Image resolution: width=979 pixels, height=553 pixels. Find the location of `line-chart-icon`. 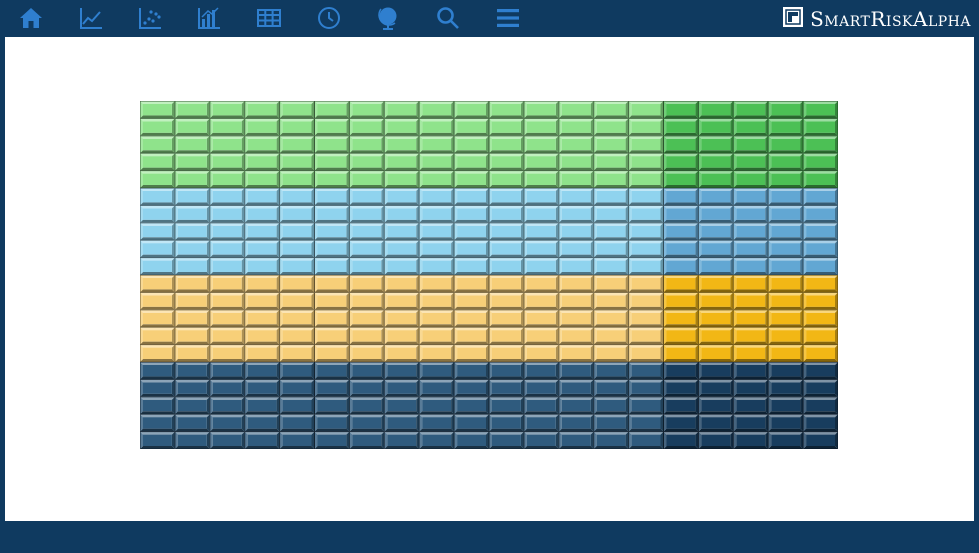

line-chart-icon is located at coordinates (91, 18).